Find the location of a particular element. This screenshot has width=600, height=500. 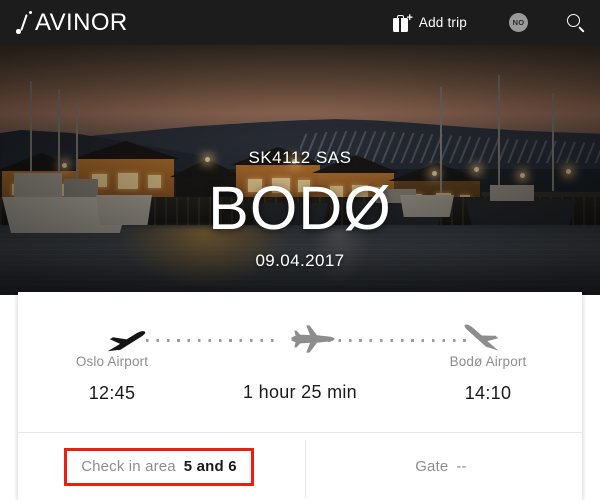

route-dots-second-leg is located at coordinates (399, 340).